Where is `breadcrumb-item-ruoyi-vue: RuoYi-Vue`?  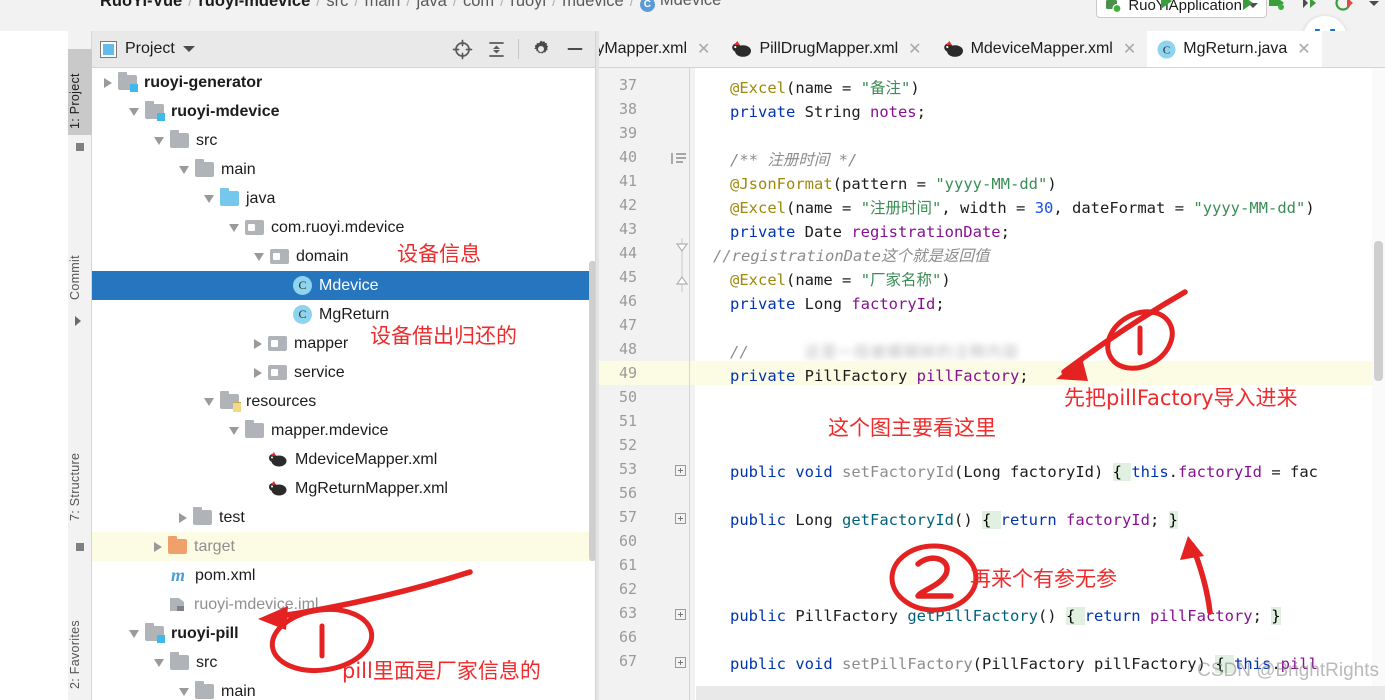 breadcrumb-item-ruoyi-vue: RuoYi-Vue is located at coordinates (141, 5).